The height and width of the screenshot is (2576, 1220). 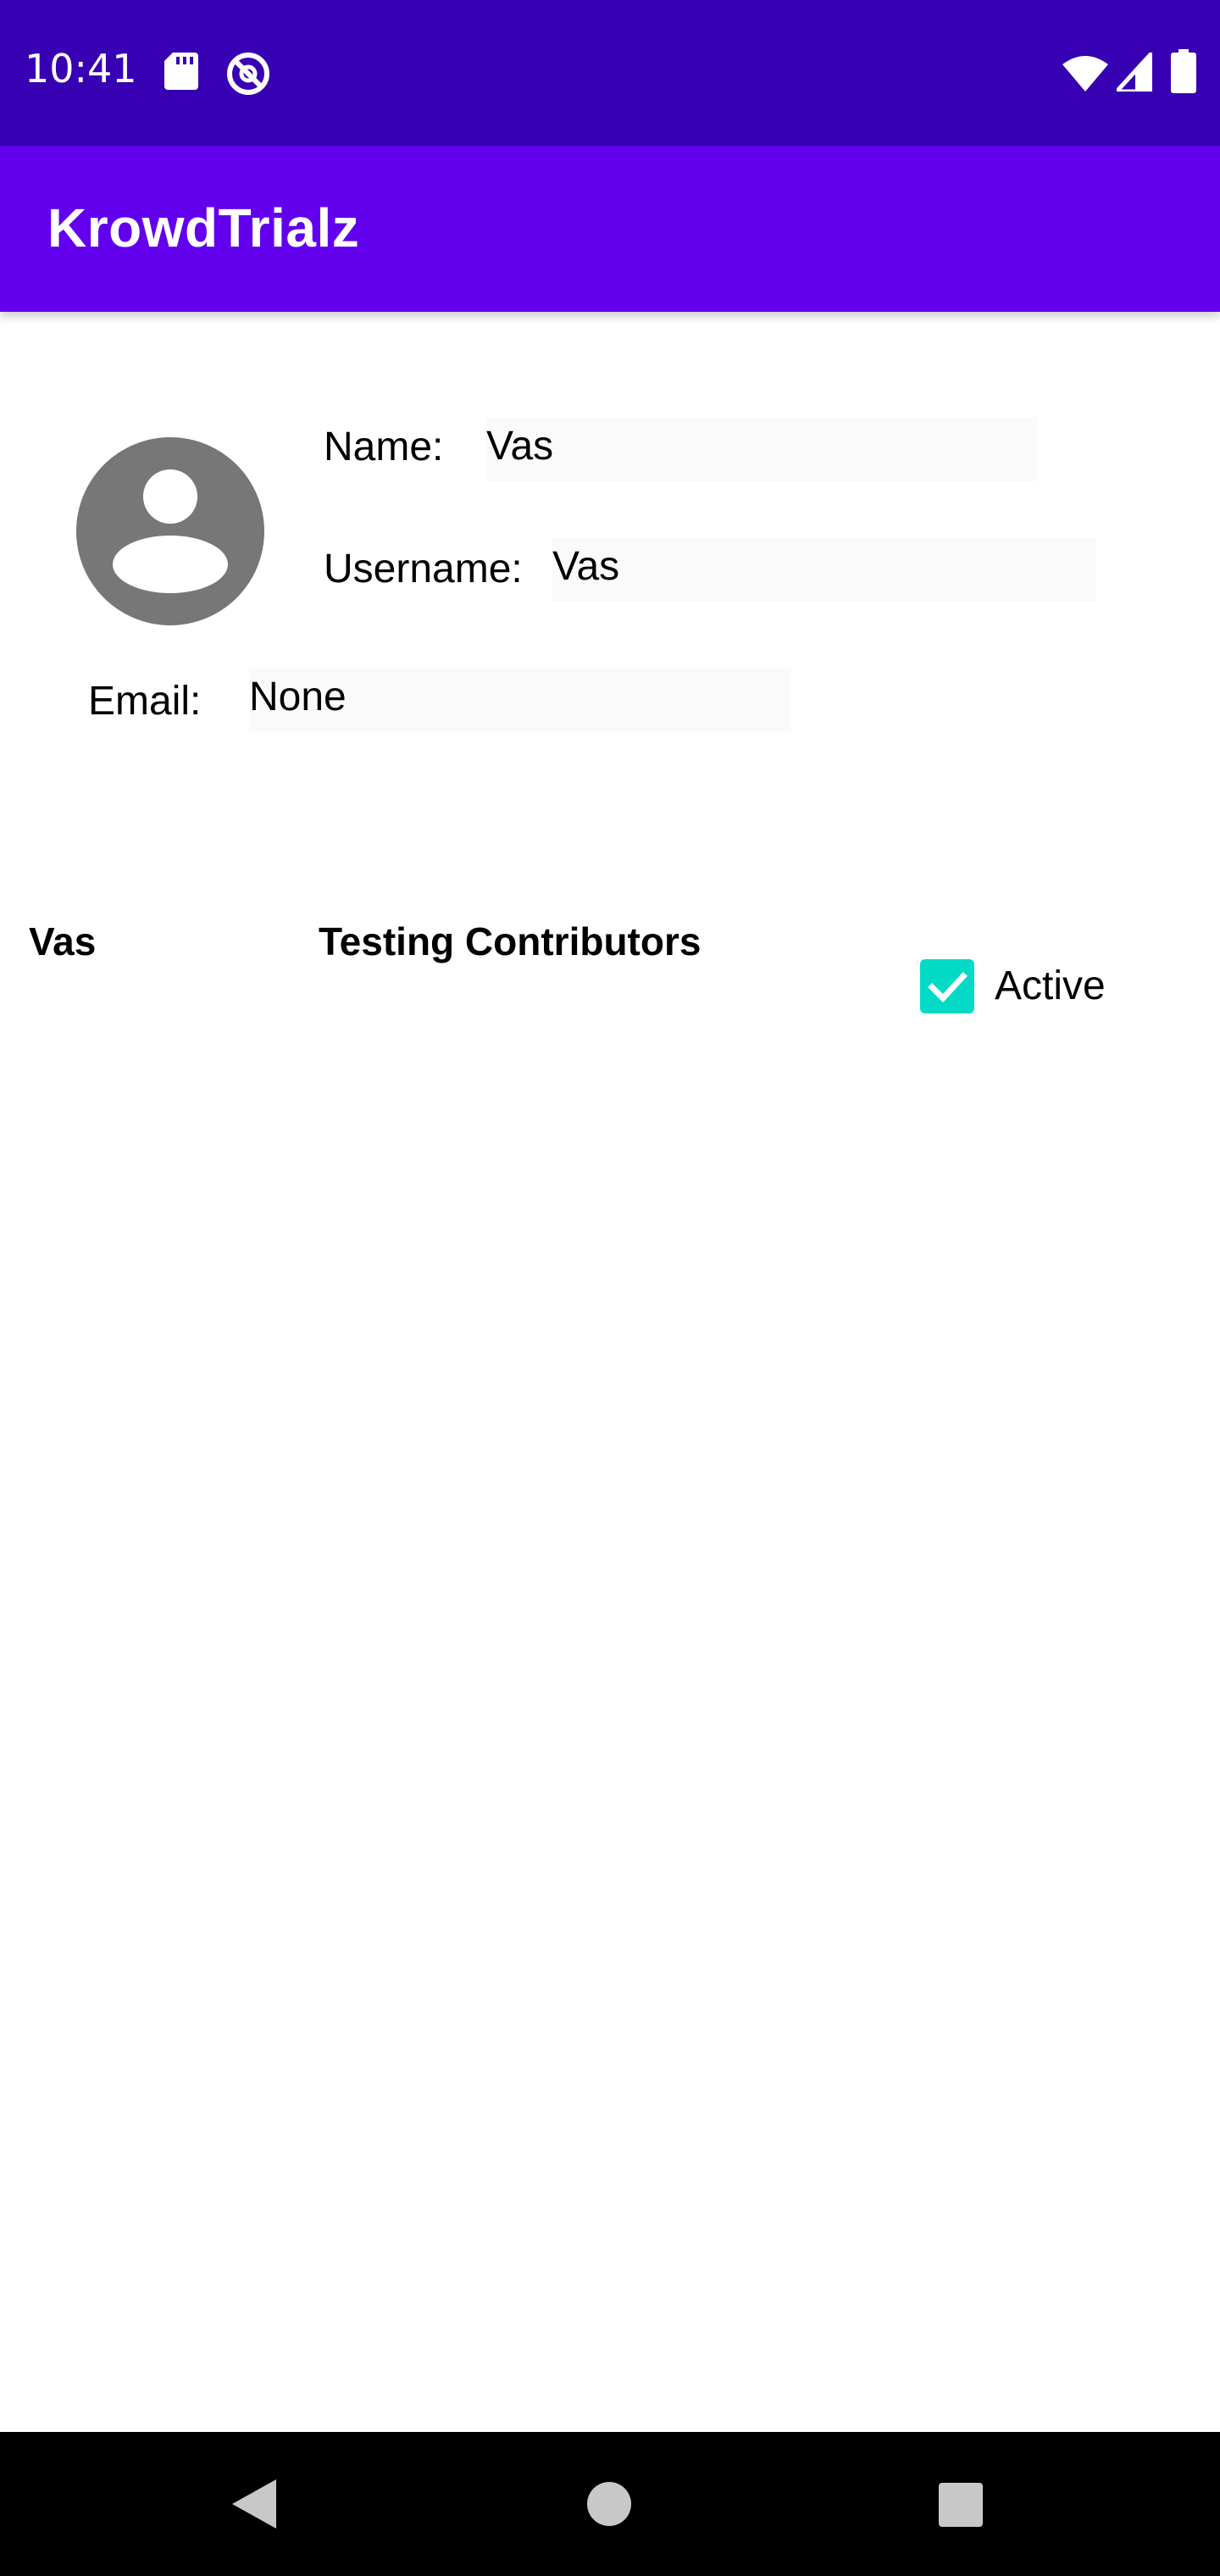 I want to click on status-bar: 10:41, so click(x=610, y=73).